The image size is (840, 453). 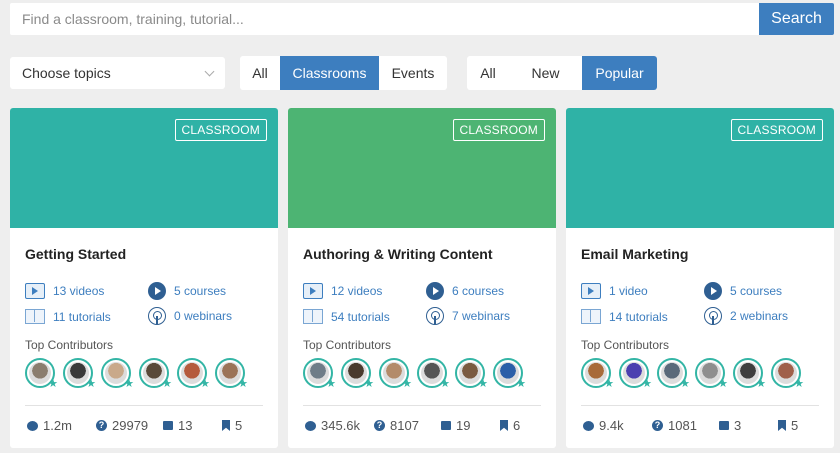 What do you see at coordinates (200, 291) in the screenshot?
I see `courses-count: 5 courses` at bounding box center [200, 291].